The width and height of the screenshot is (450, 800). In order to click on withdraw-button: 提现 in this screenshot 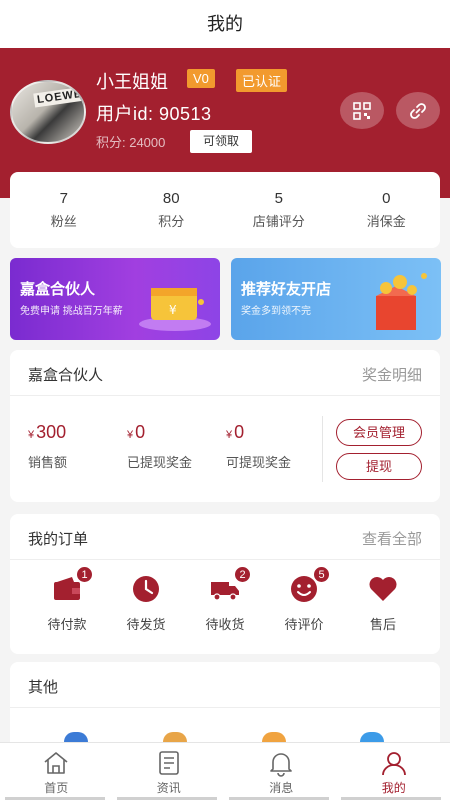, I will do `click(379, 466)`.